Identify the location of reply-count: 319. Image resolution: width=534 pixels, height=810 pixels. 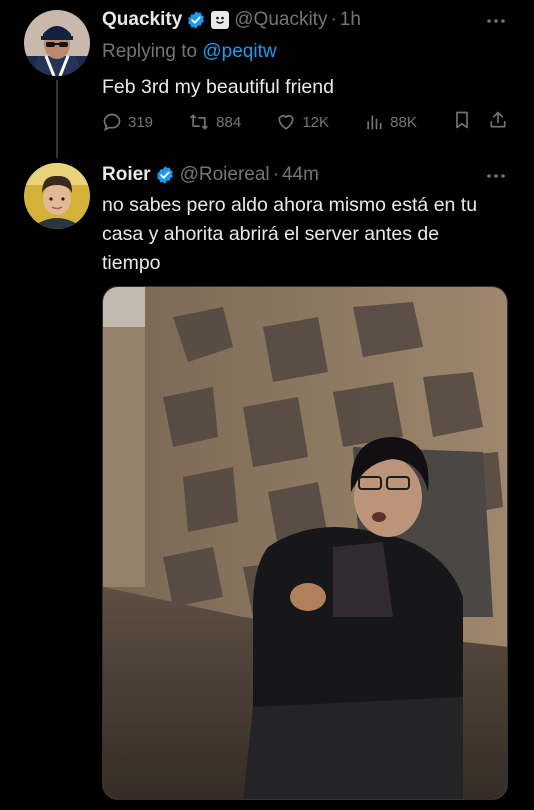
(141, 122).